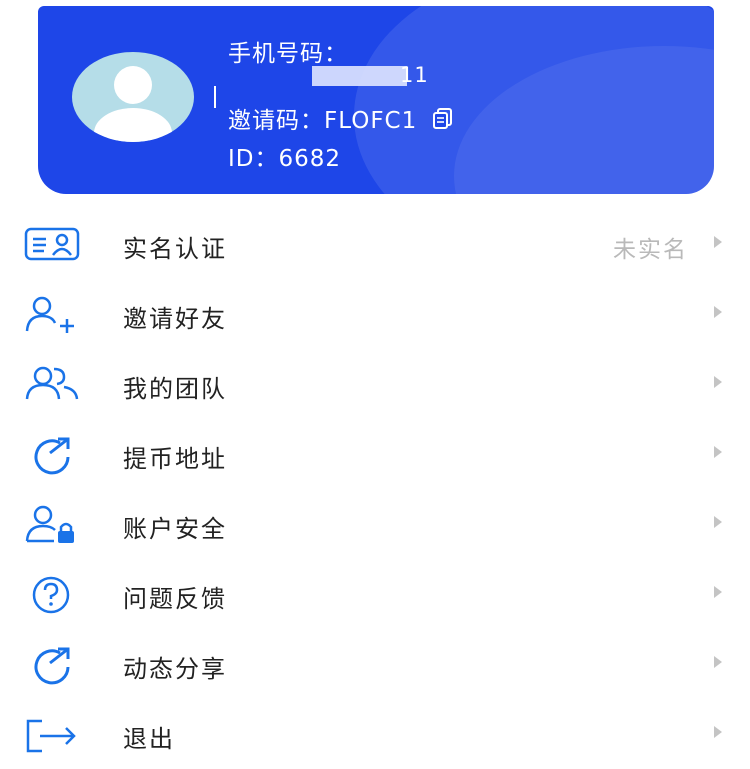 The image size is (750, 769). I want to click on menu-item-logout: 退出, so click(375, 734).